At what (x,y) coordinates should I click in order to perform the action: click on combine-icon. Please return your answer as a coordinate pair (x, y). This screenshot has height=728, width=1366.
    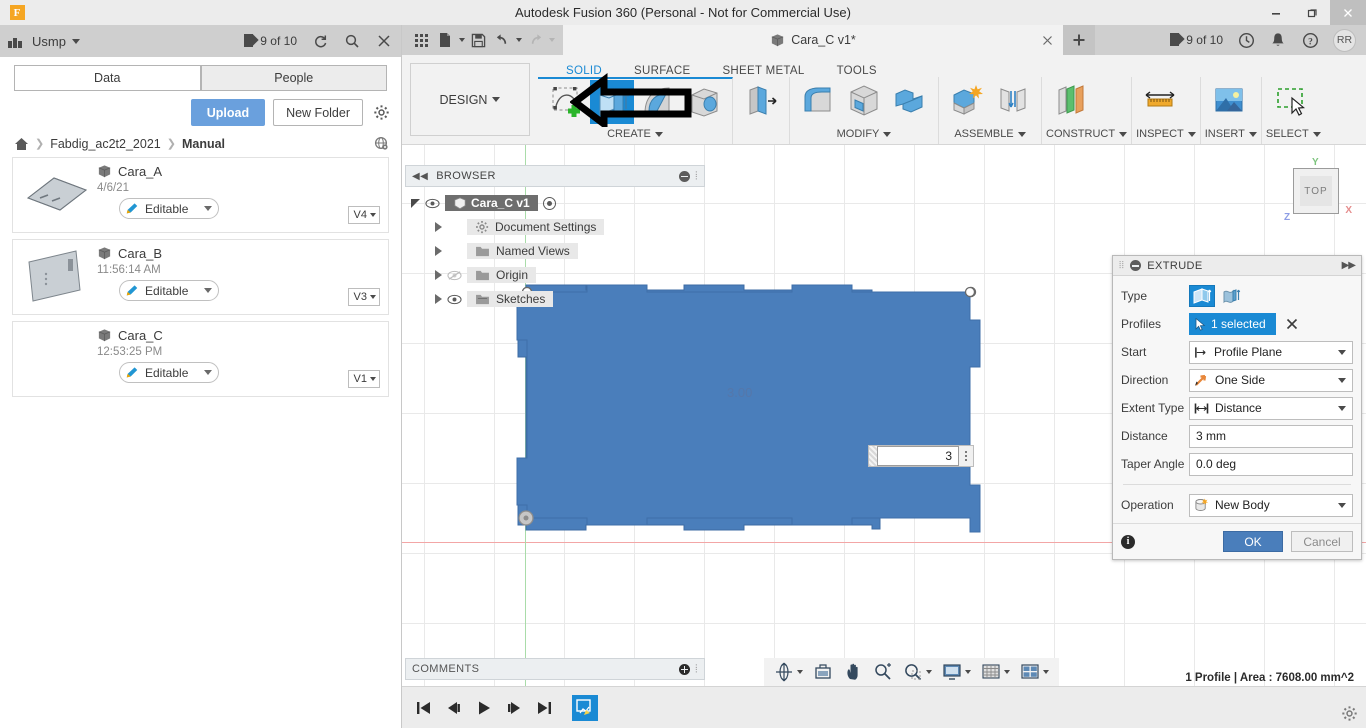
    Looking at the image, I should click on (910, 100).